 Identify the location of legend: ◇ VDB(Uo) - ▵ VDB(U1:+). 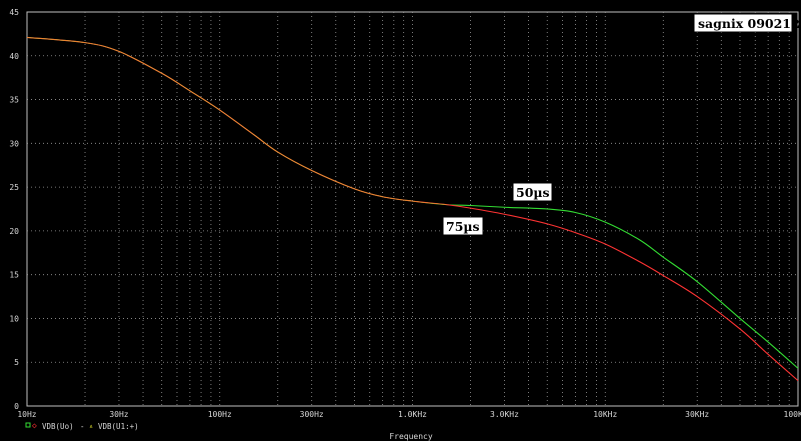
(82, 426).